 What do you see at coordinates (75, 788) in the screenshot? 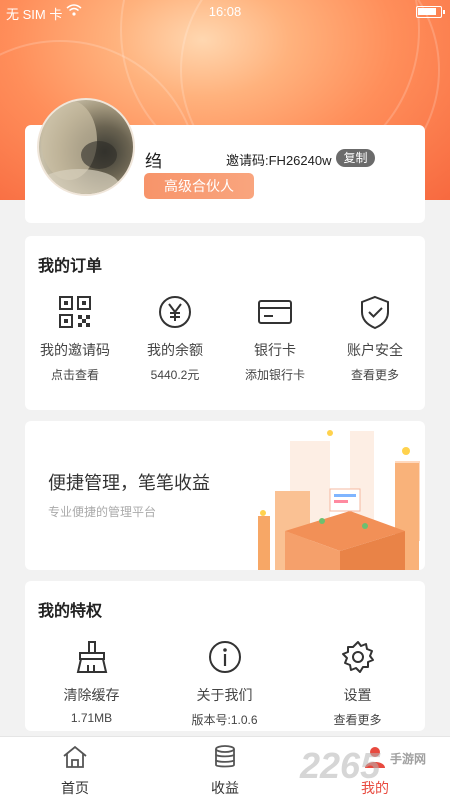
I see `tab-label: 首页` at bounding box center [75, 788].